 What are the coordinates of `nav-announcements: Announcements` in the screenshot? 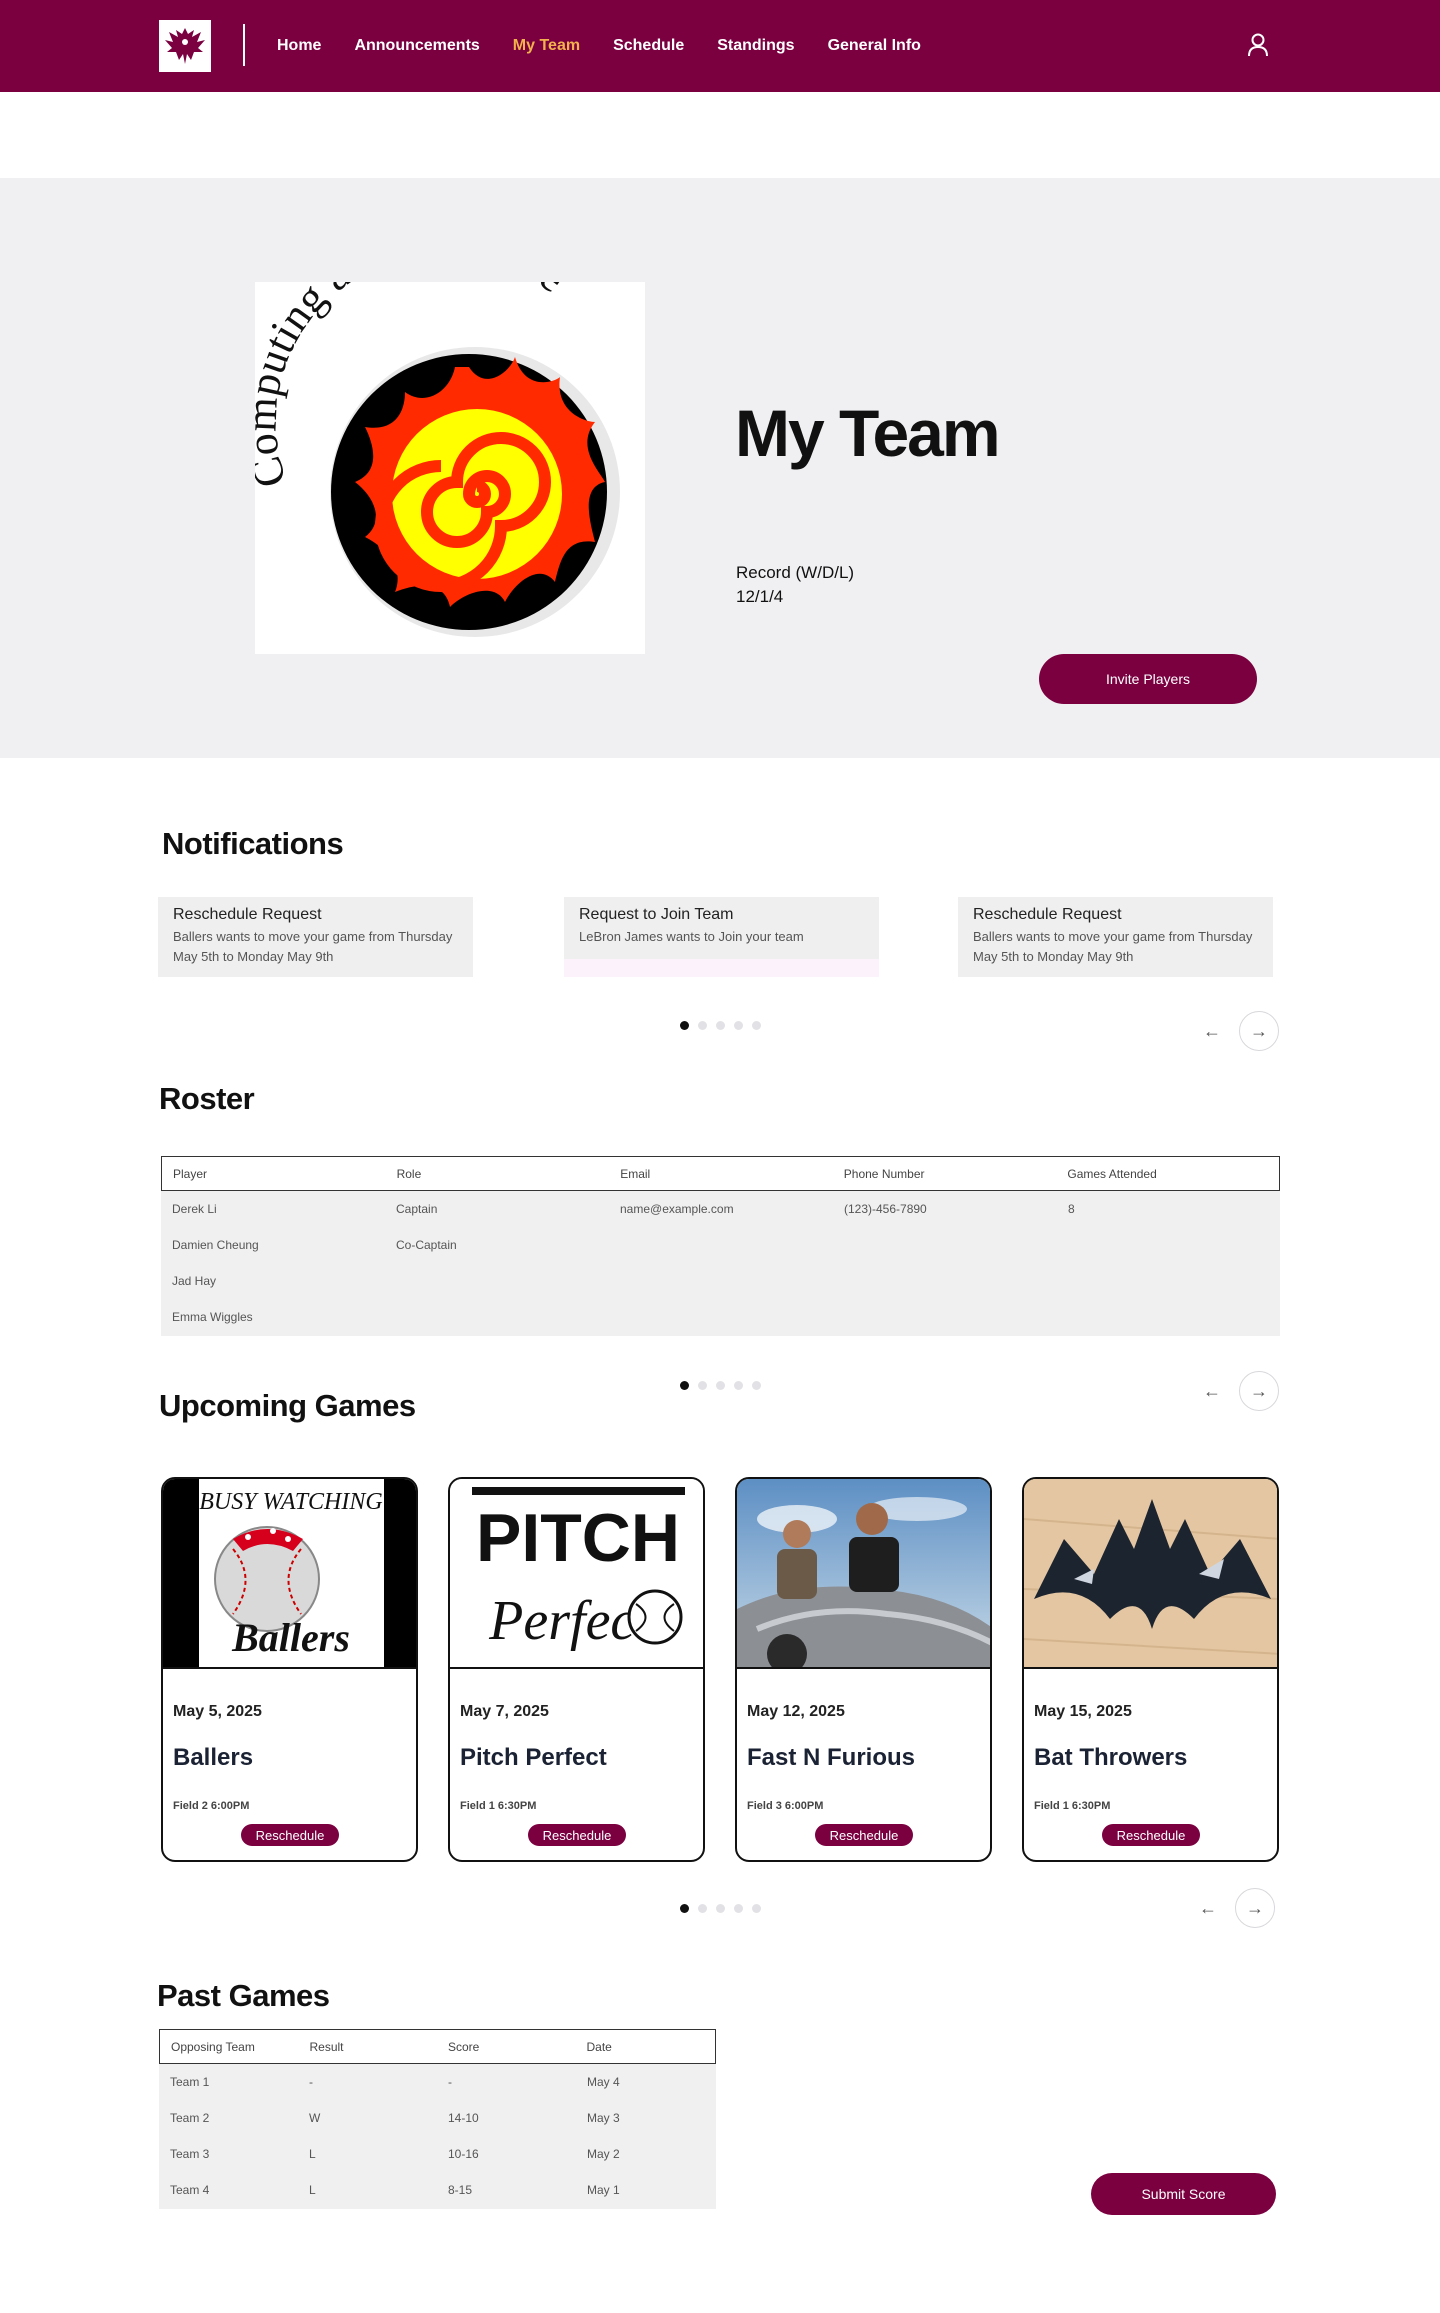 It's located at (416, 46).